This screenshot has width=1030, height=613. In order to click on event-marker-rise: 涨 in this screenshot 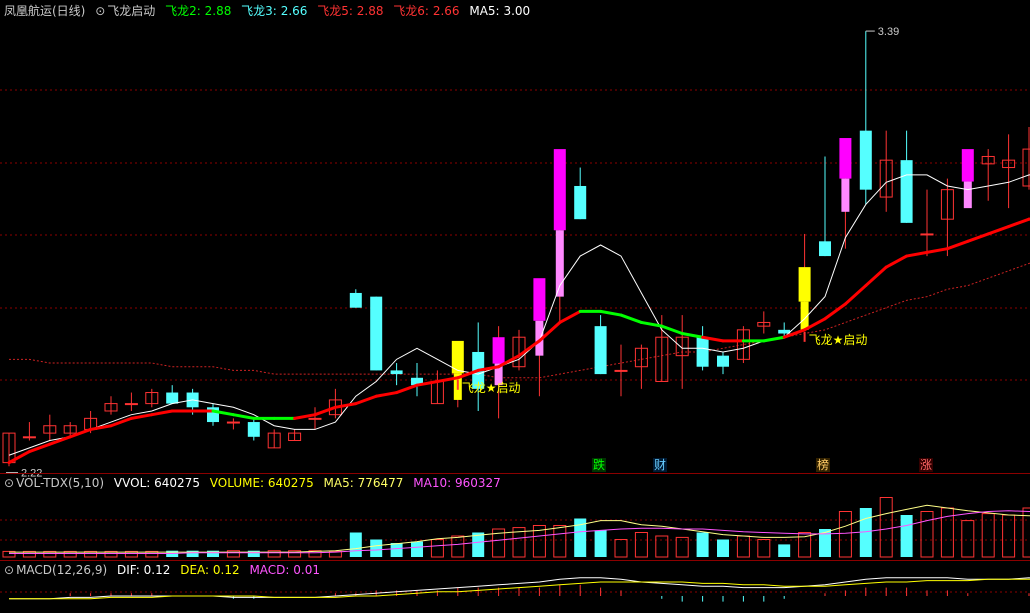, I will do `click(926, 465)`.